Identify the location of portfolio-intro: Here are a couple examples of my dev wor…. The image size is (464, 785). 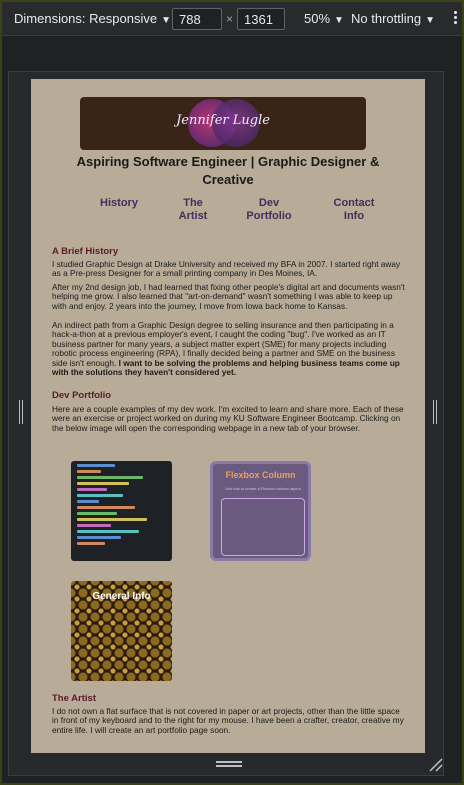
(228, 418).